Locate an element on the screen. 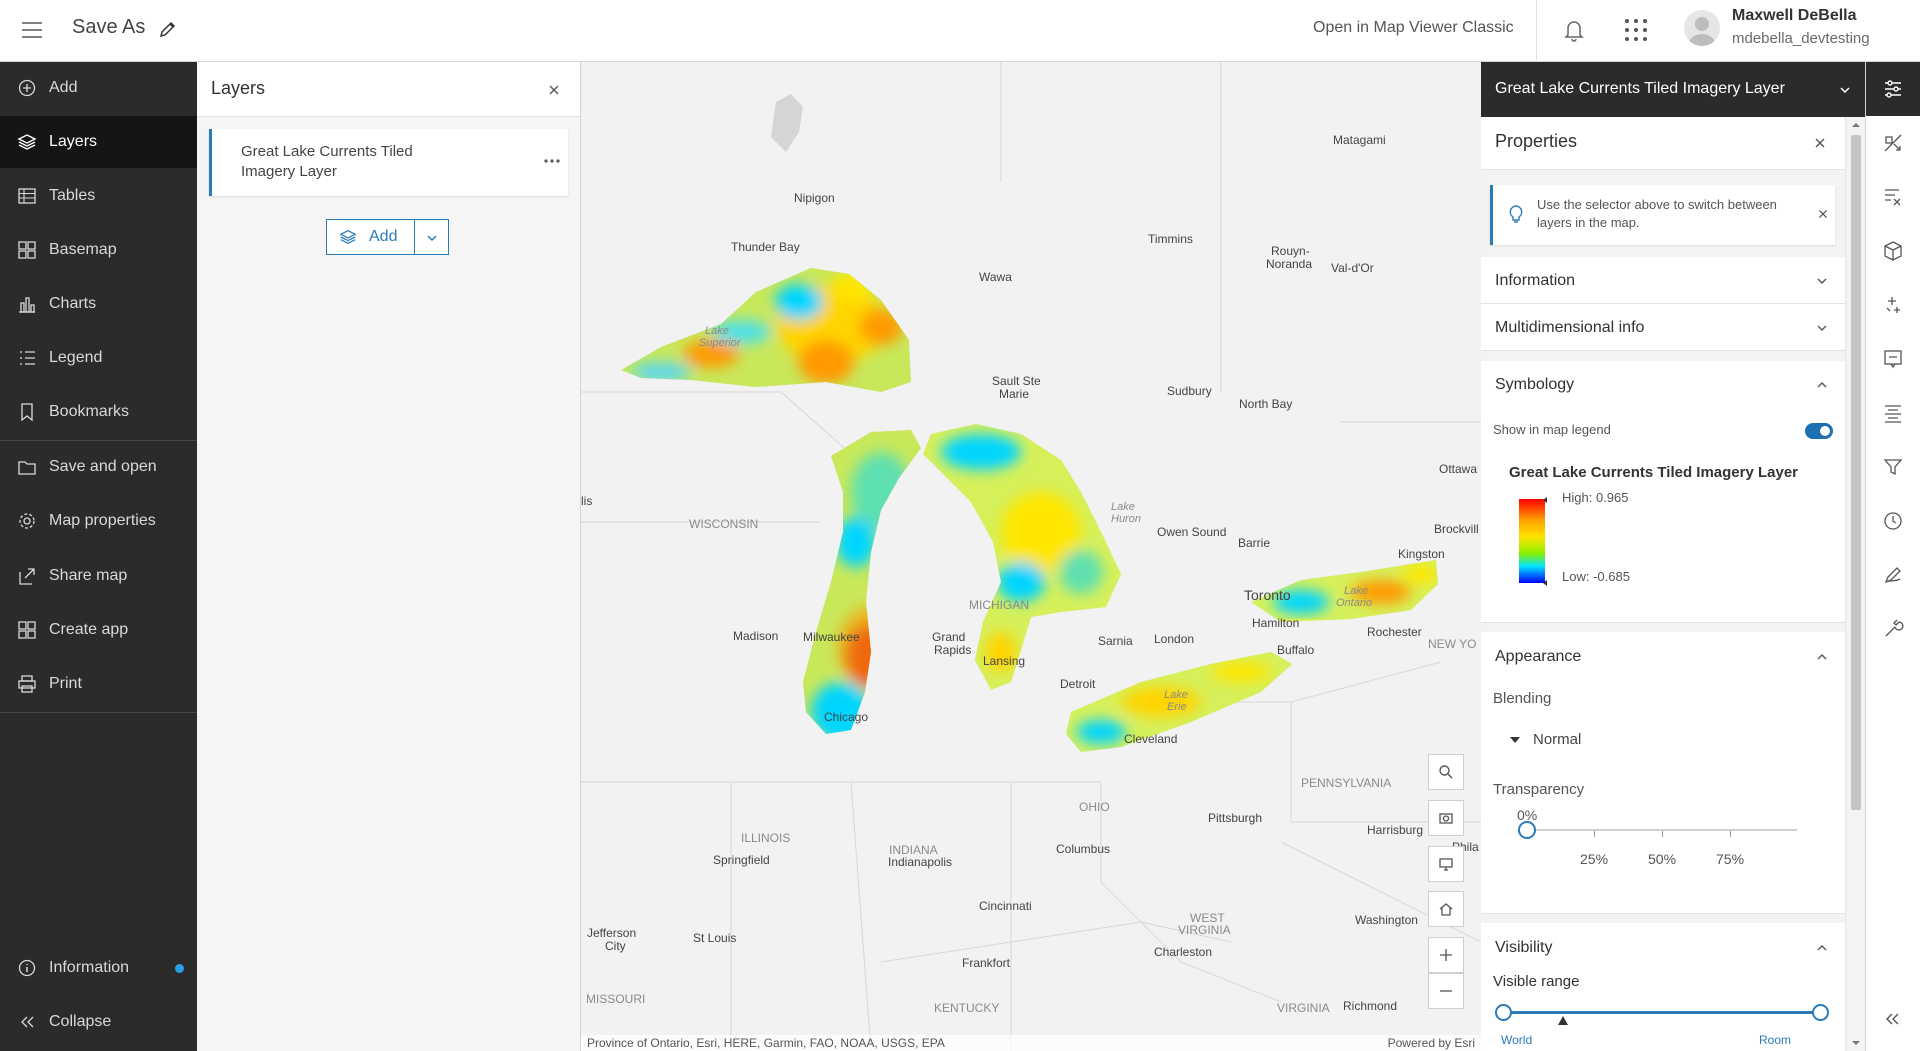  scroll-thumb is located at coordinates (1856, 472).